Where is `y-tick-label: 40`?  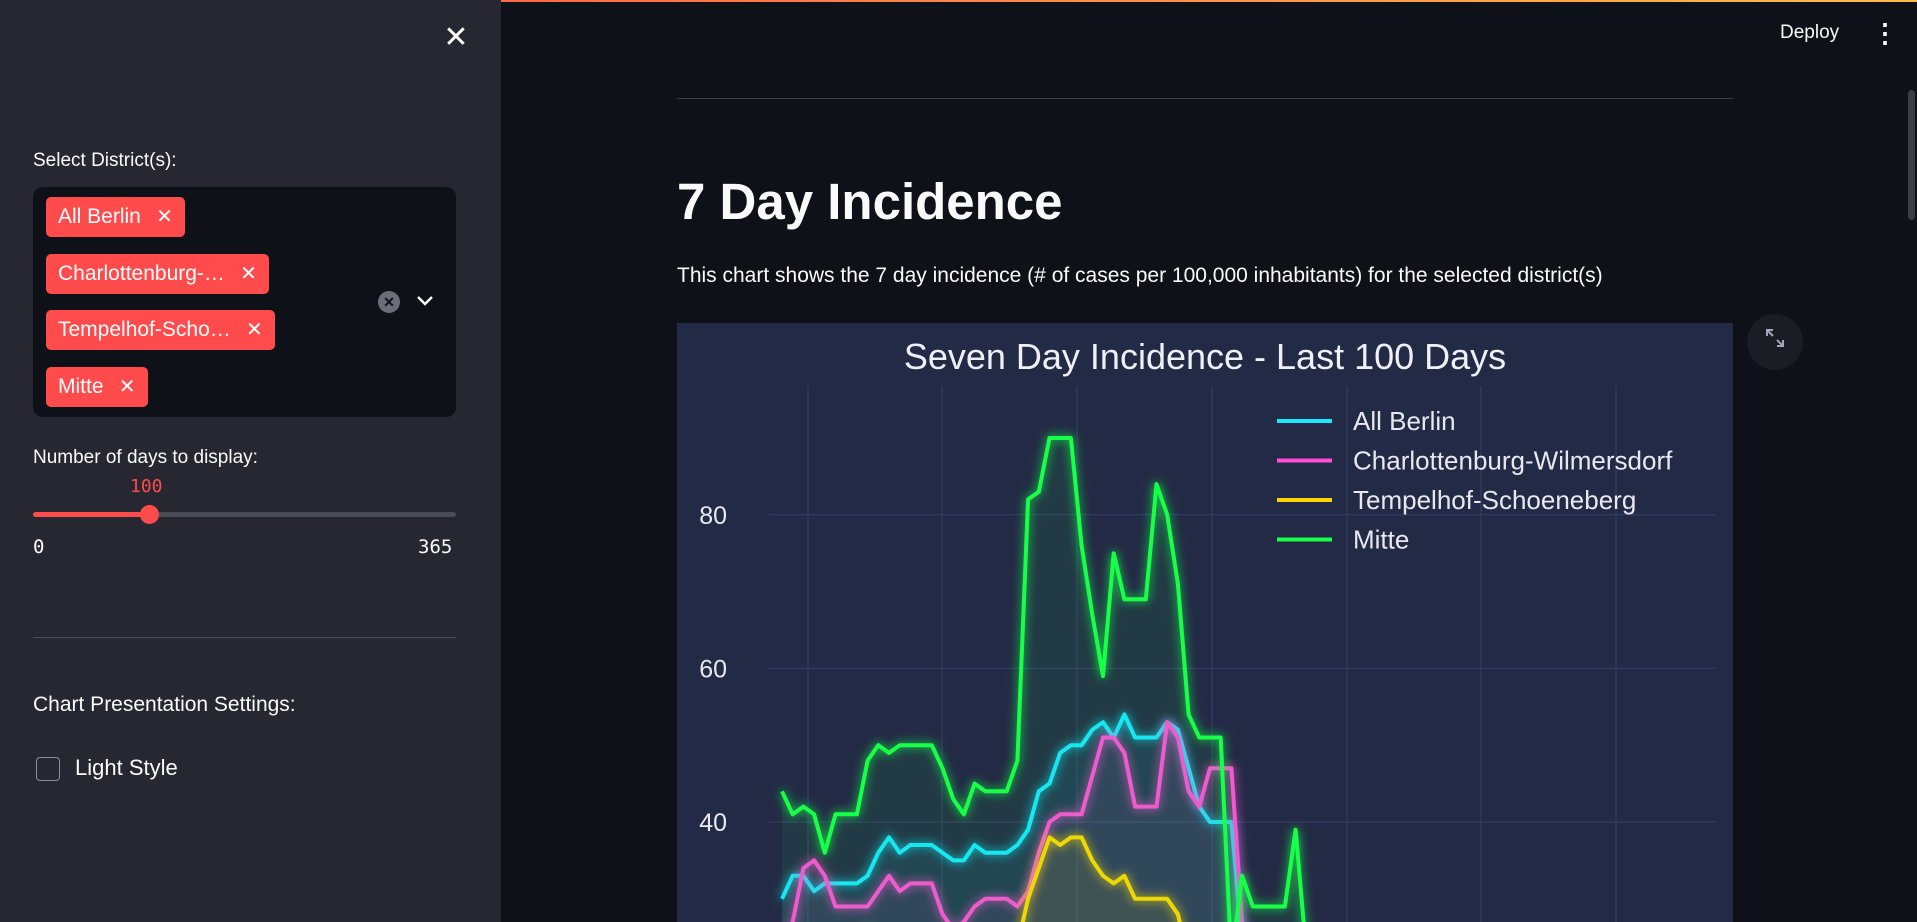
y-tick-label: 40 is located at coordinates (713, 823).